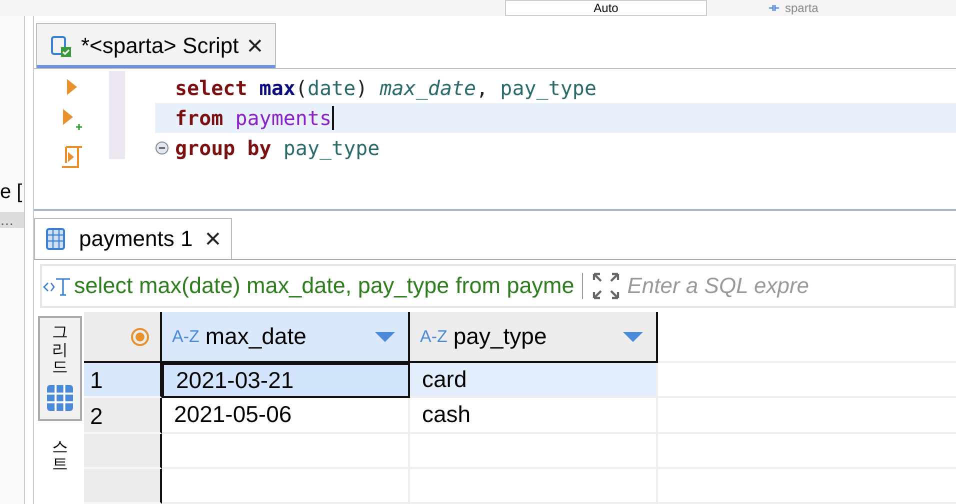 The height and width of the screenshot is (504, 956). I want to click on grid-icon, so click(60, 397).